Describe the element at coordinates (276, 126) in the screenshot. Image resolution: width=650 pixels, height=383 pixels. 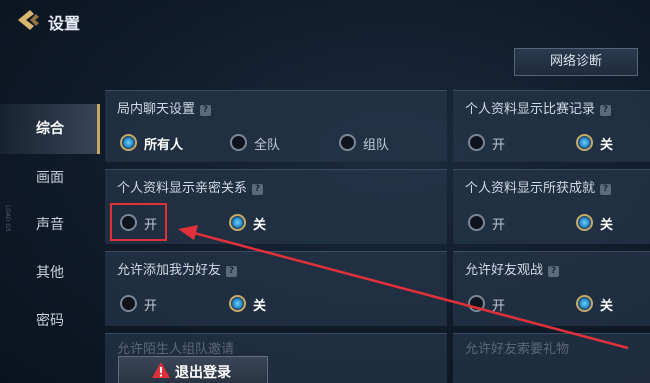
I see `chat-settings-panel: 局内聊天设置? 所有人 全队 组队` at that location.